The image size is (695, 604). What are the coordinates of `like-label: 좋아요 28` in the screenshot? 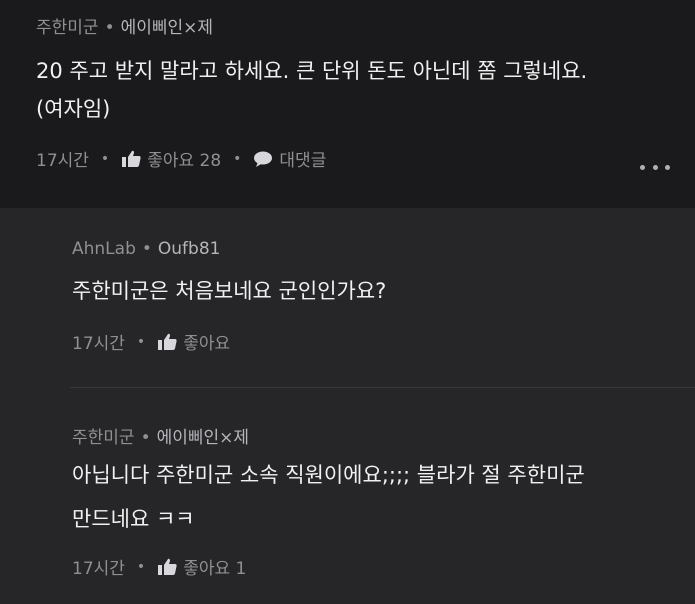 It's located at (184, 161).